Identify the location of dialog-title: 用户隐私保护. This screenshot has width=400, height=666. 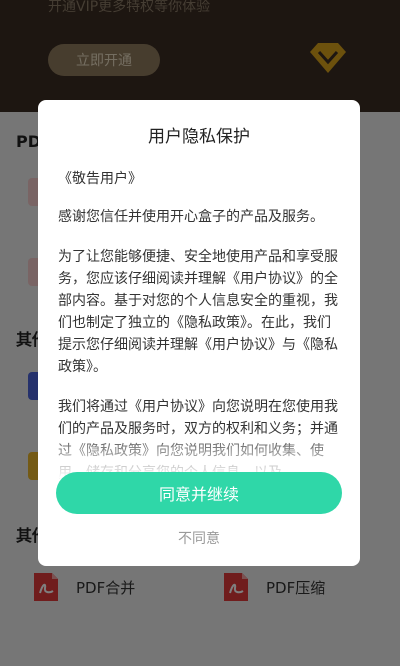
(199, 137).